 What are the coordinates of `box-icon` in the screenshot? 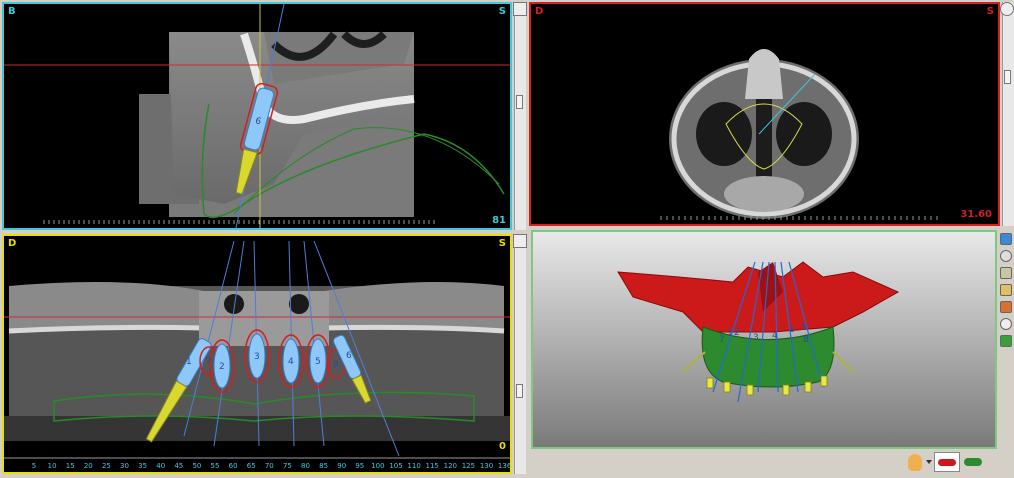 It's located at (1006, 341).